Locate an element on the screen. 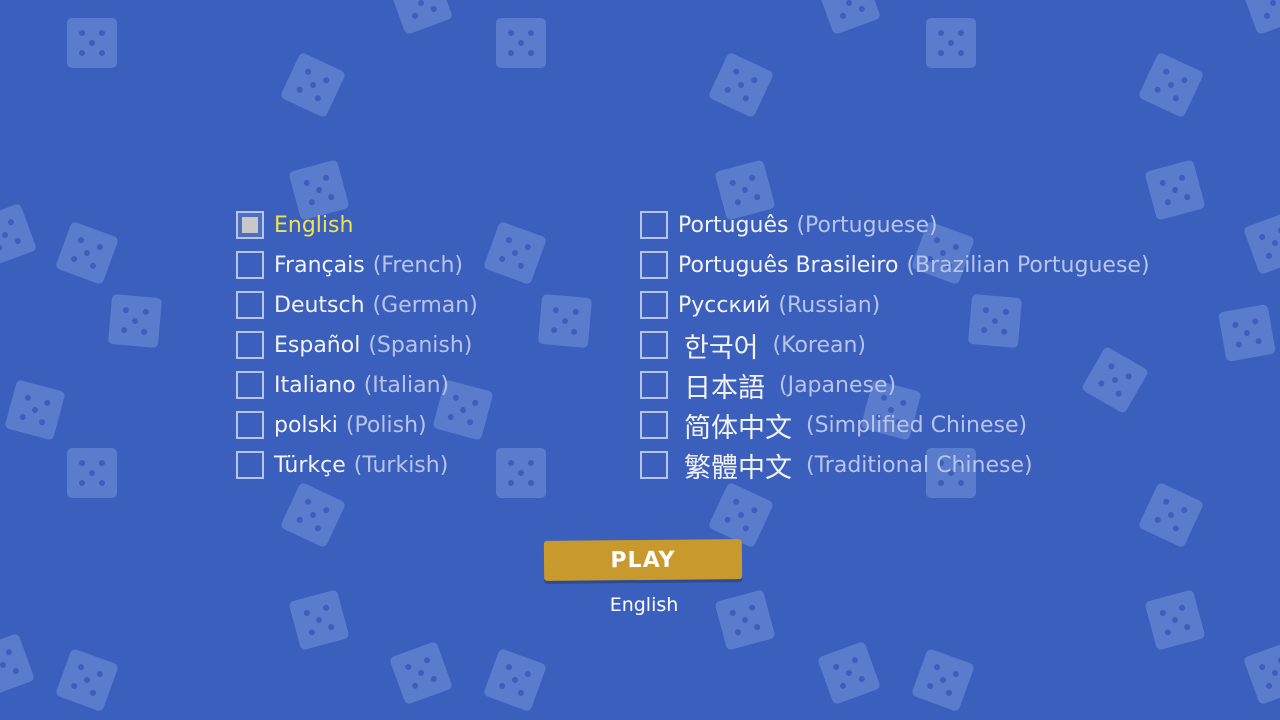 The width and height of the screenshot is (1280, 720). language-native-name: Português Brasileiro is located at coordinates (788, 265).